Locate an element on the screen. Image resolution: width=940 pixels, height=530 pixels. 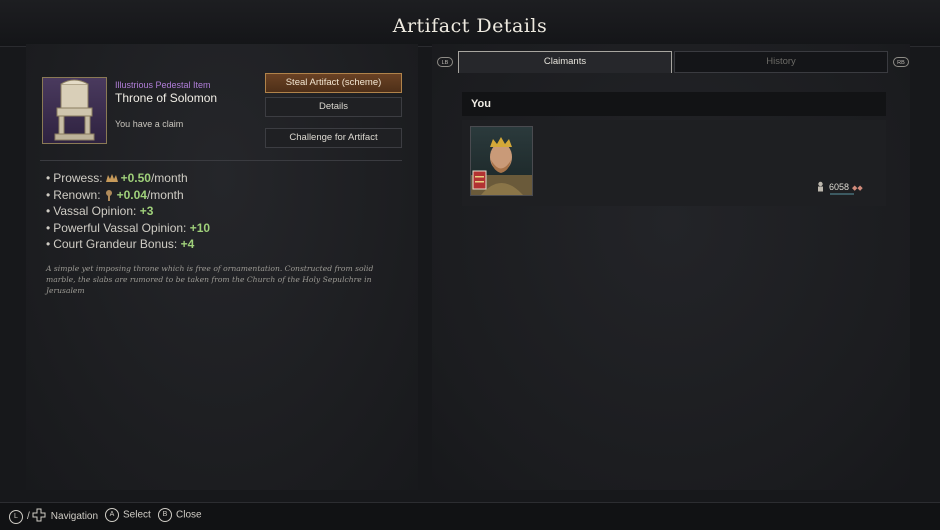
strength-bar is located at coordinates (842, 194).